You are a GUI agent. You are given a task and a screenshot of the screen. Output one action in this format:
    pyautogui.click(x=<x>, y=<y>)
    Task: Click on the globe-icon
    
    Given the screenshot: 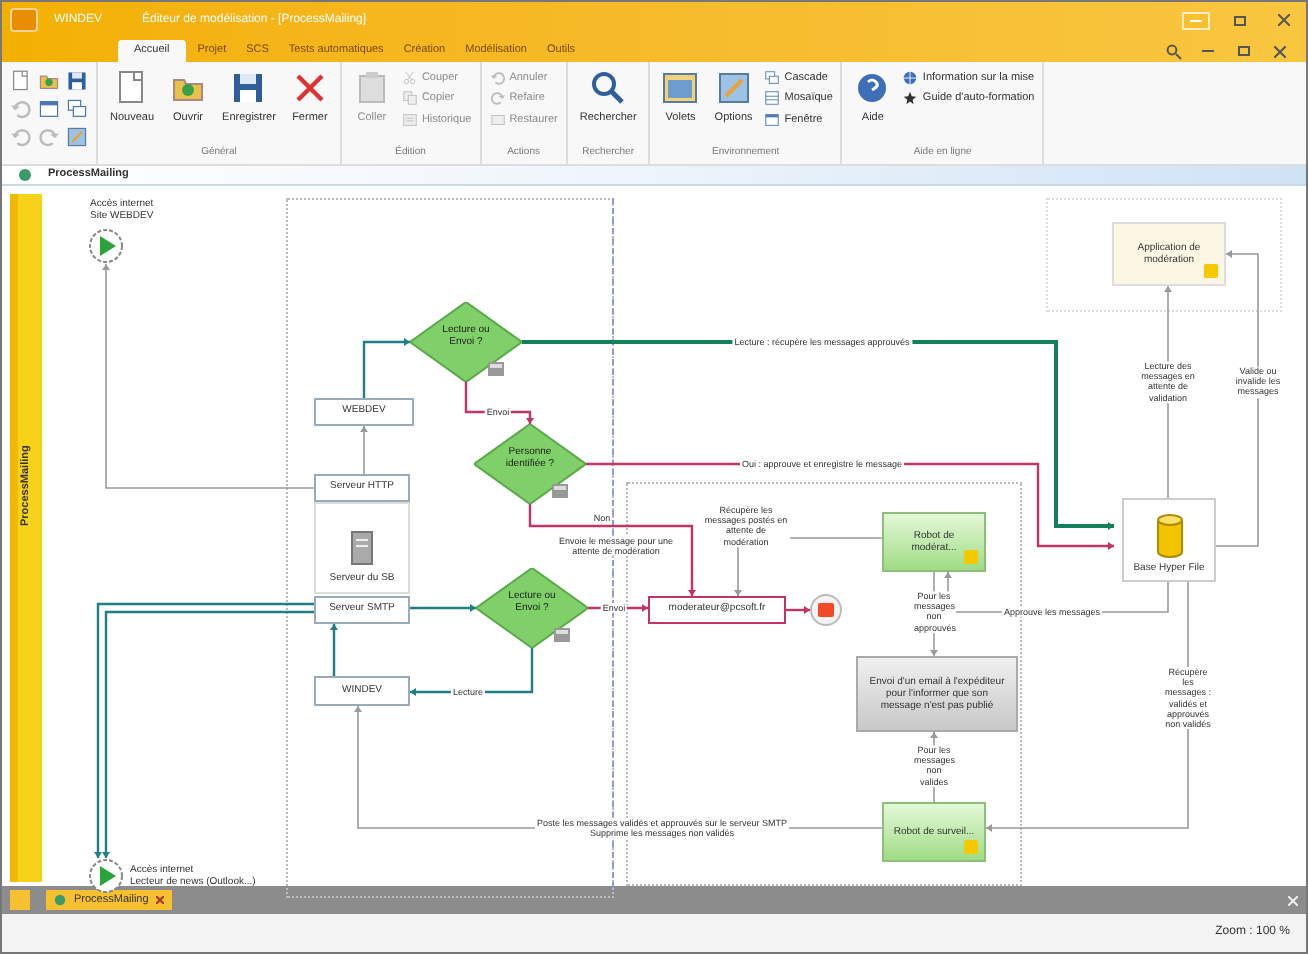 What is the action you would take?
    pyautogui.click(x=910, y=78)
    